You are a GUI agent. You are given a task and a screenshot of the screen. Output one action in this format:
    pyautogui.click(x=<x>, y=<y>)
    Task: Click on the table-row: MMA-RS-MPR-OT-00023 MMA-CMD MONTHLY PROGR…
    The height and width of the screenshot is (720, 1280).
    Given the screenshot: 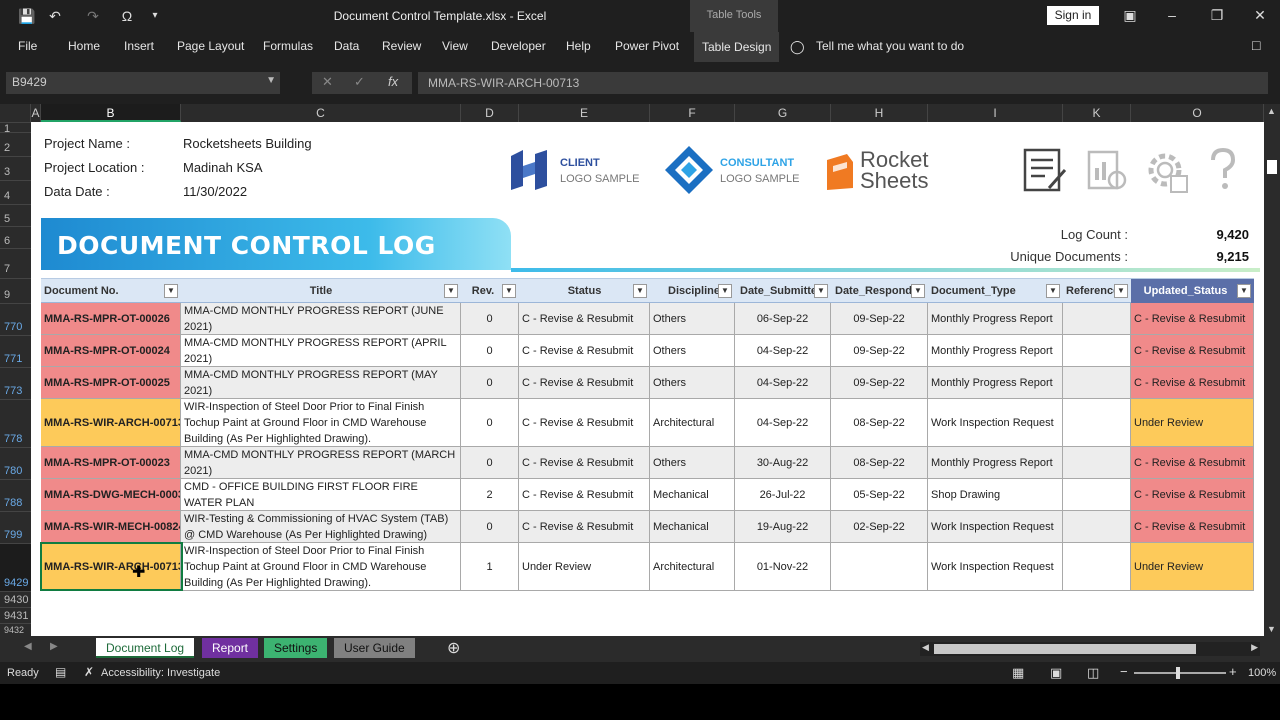 What is the action you would take?
    pyautogui.click(x=647, y=463)
    